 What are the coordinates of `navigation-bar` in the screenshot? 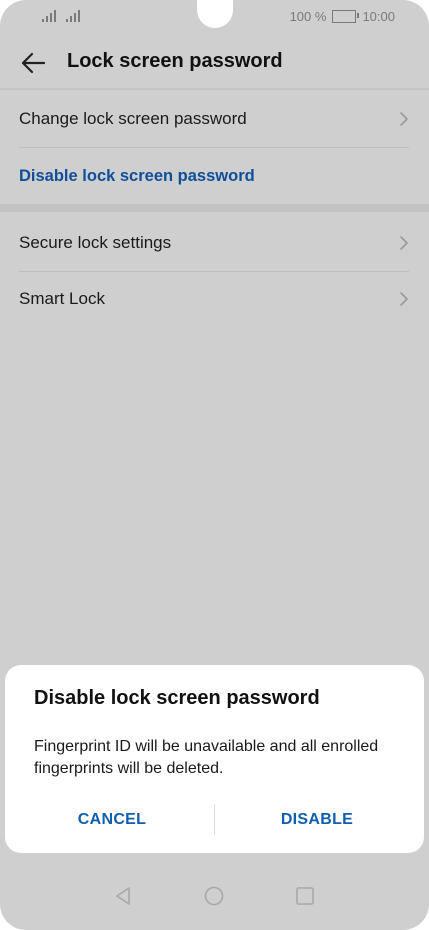 It's located at (214, 900).